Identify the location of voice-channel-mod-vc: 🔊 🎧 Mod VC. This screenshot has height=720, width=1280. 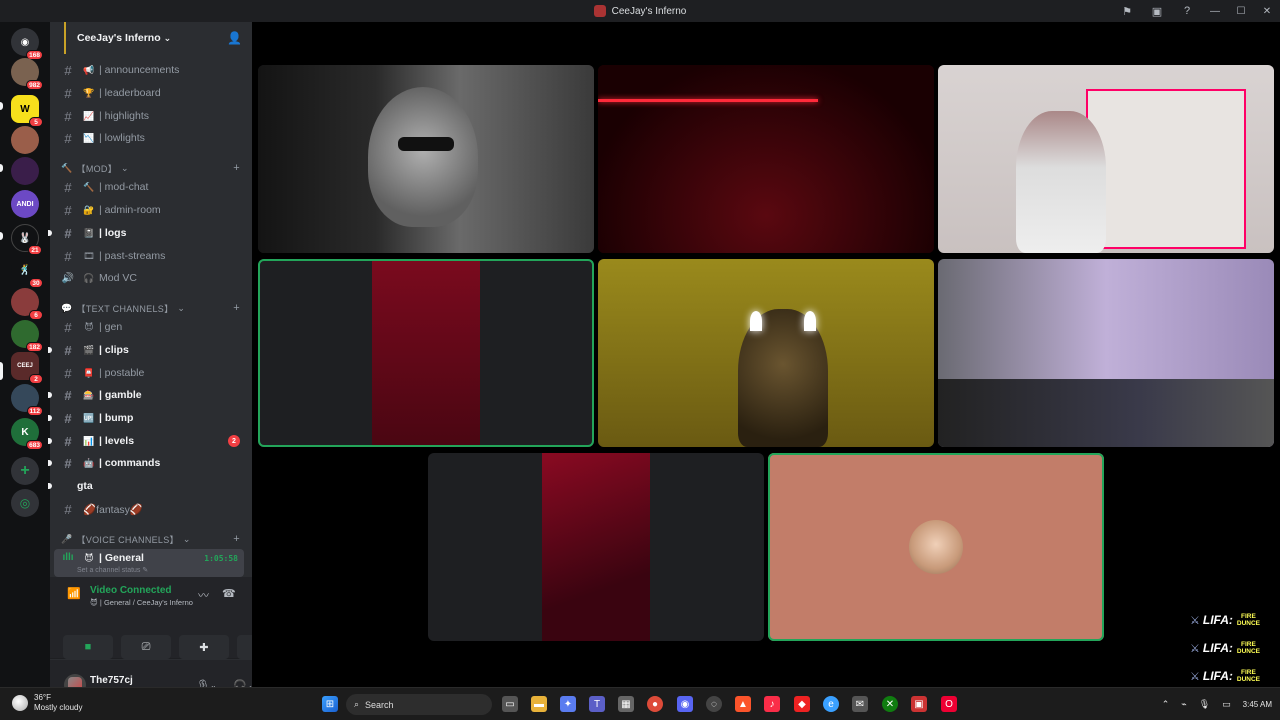
(151, 278).